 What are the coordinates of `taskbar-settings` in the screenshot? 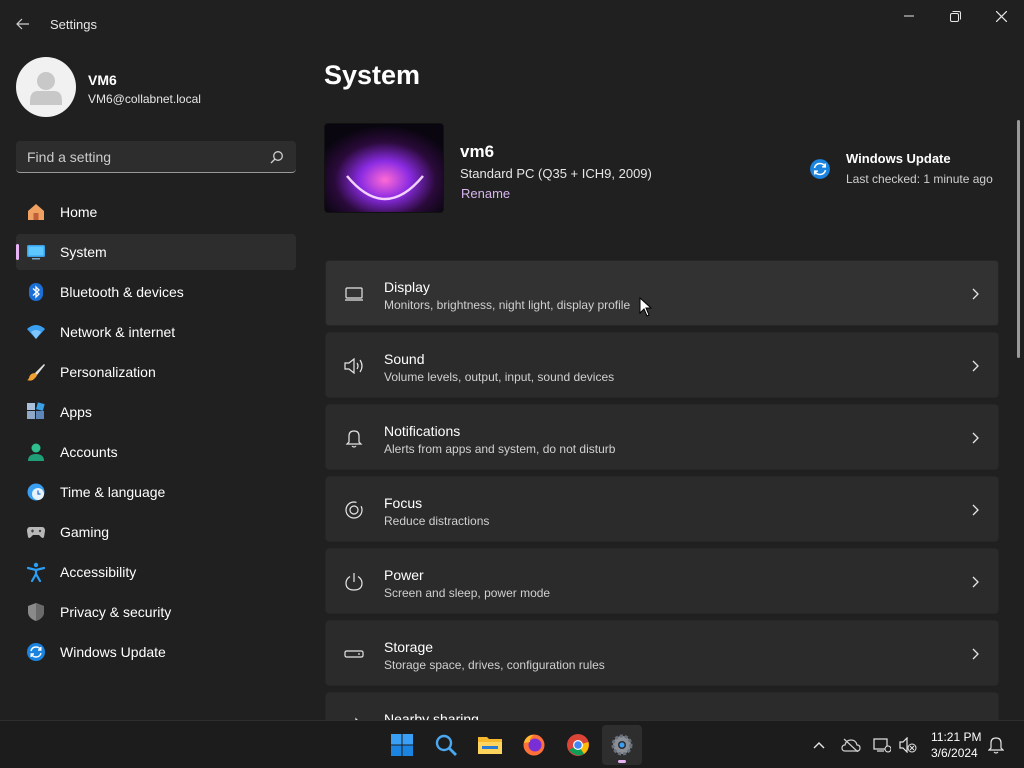 It's located at (622, 745).